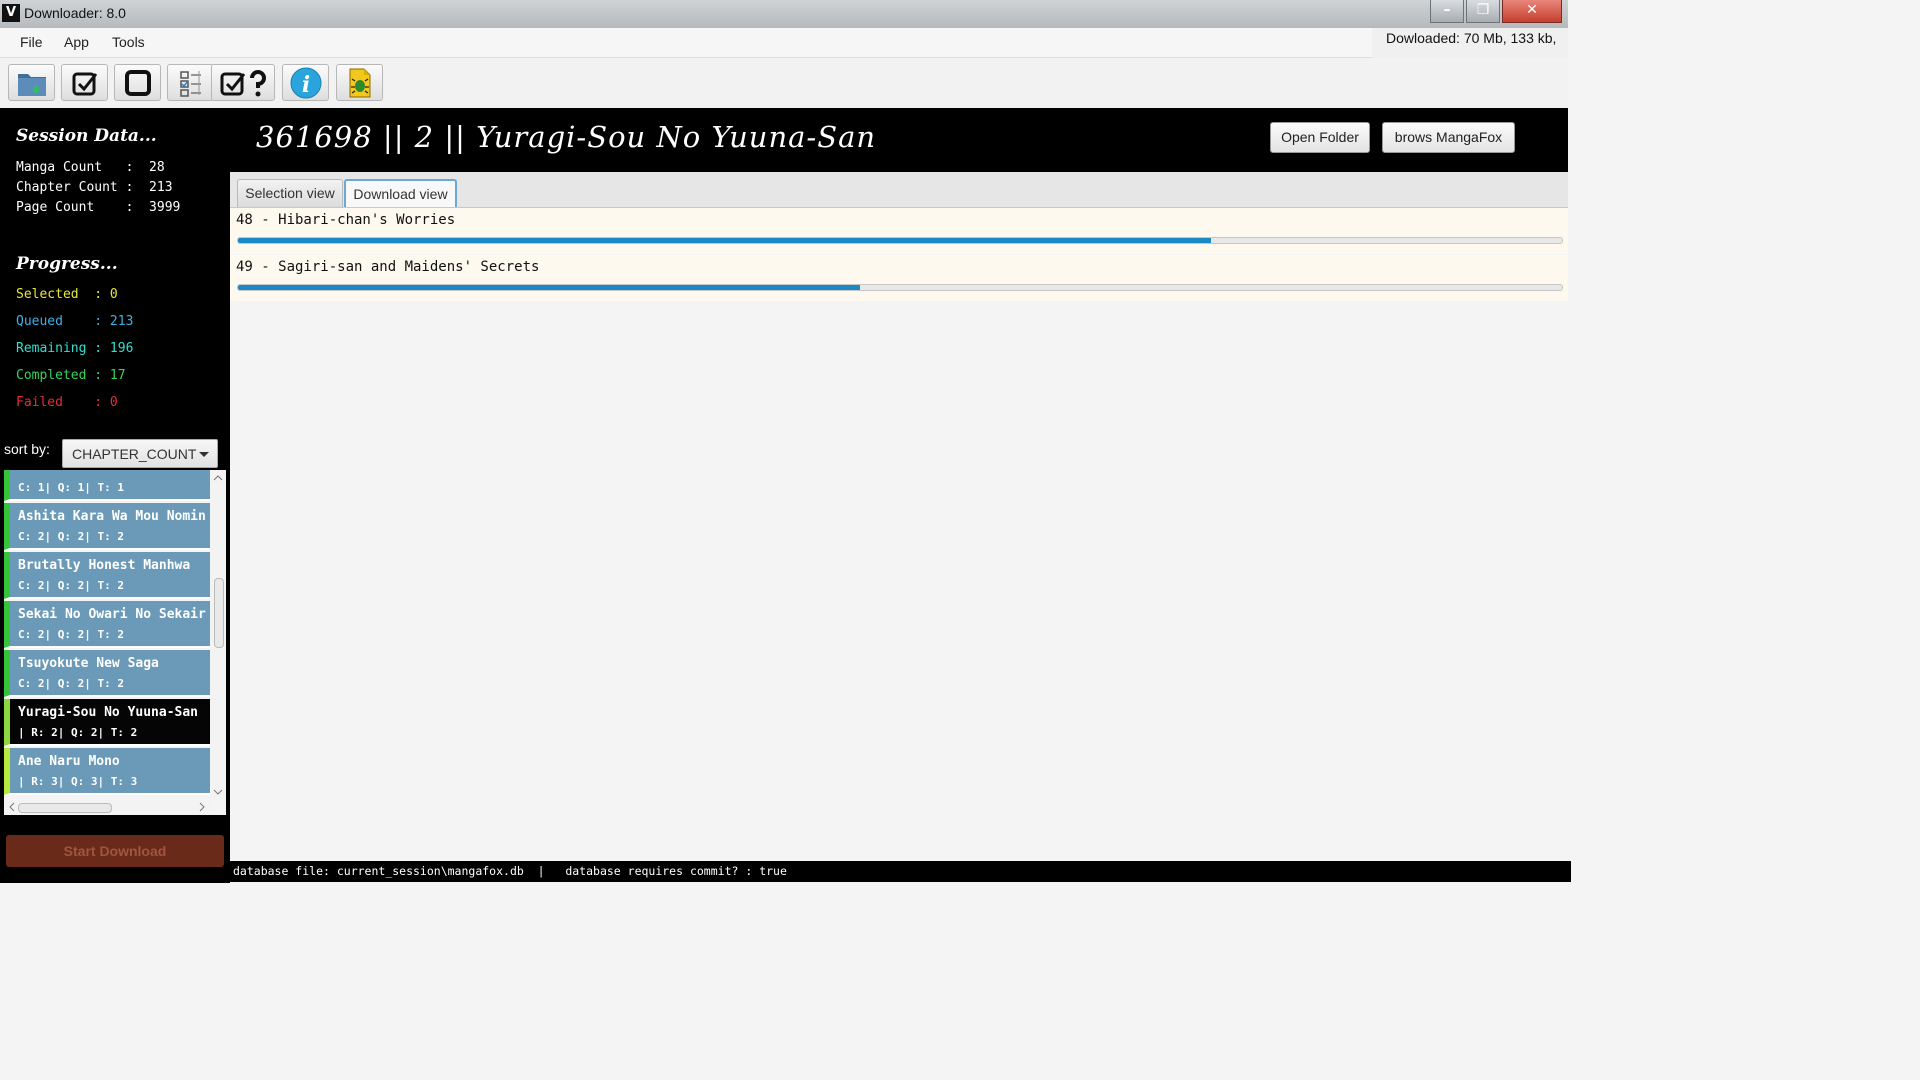 Image resolution: width=1920 pixels, height=1080 pixels. What do you see at coordinates (784, 83) in the screenshot?
I see `toolbar: i` at bounding box center [784, 83].